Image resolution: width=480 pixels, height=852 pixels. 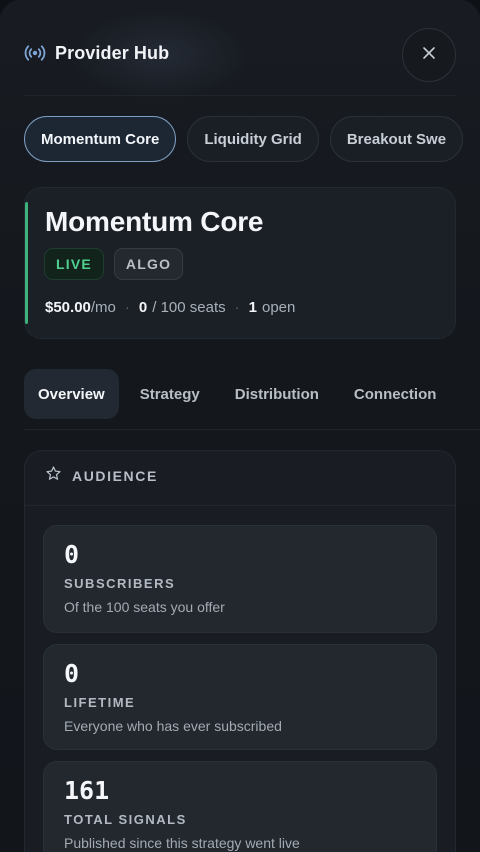 I want to click on provider-name: Momentum Core, so click(x=154, y=221).